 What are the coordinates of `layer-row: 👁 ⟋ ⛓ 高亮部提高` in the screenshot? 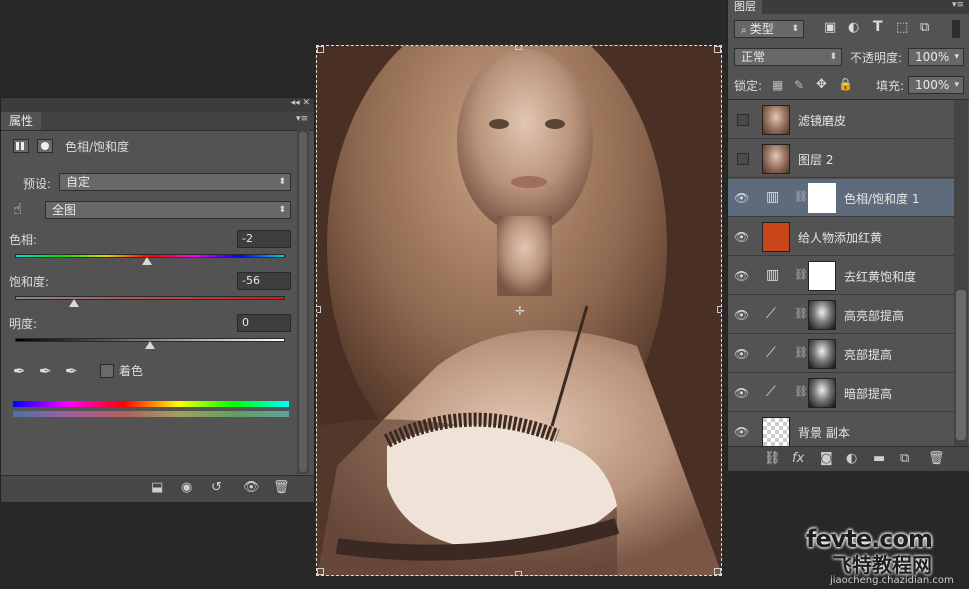 It's located at (841, 315).